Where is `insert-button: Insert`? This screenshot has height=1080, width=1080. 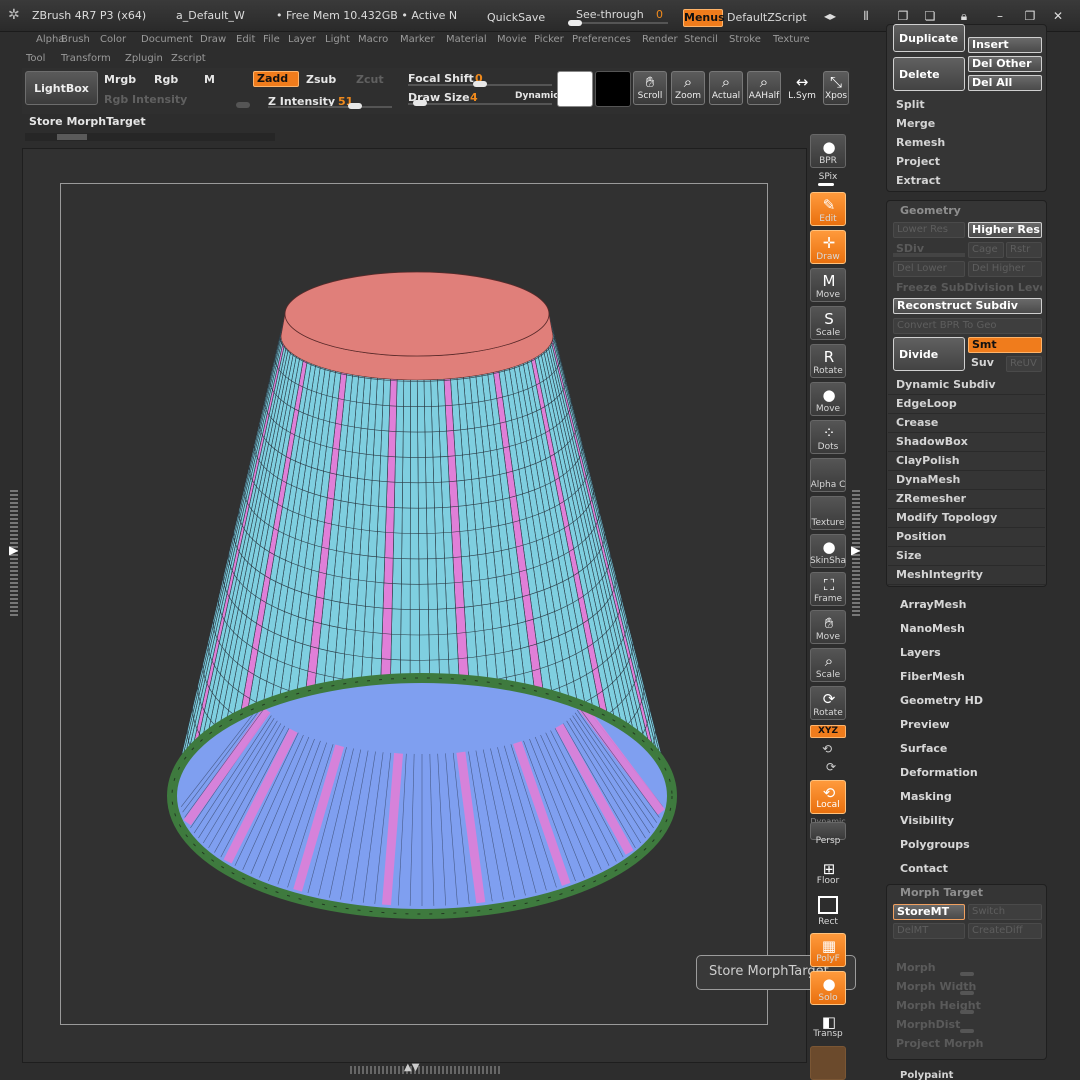 insert-button: Insert is located at coordinates (1005, 45).